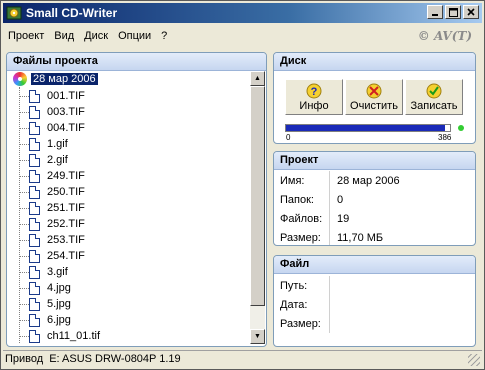 The image size is (485, 370). I want to click on tree-file-item: 001.TIF, so click(52, 96).